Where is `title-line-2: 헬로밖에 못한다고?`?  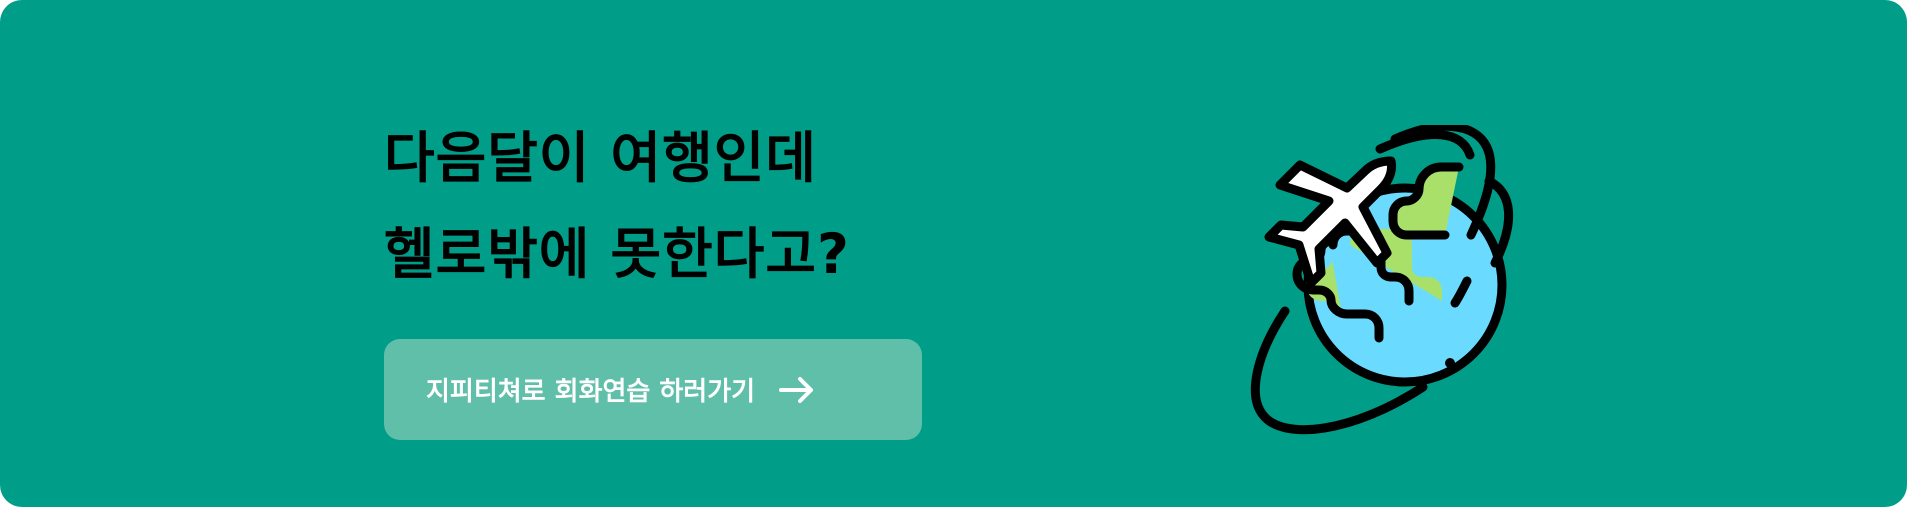
title-line-2: 헬로밖에 못한다고? is located at coordinates (617, 254).